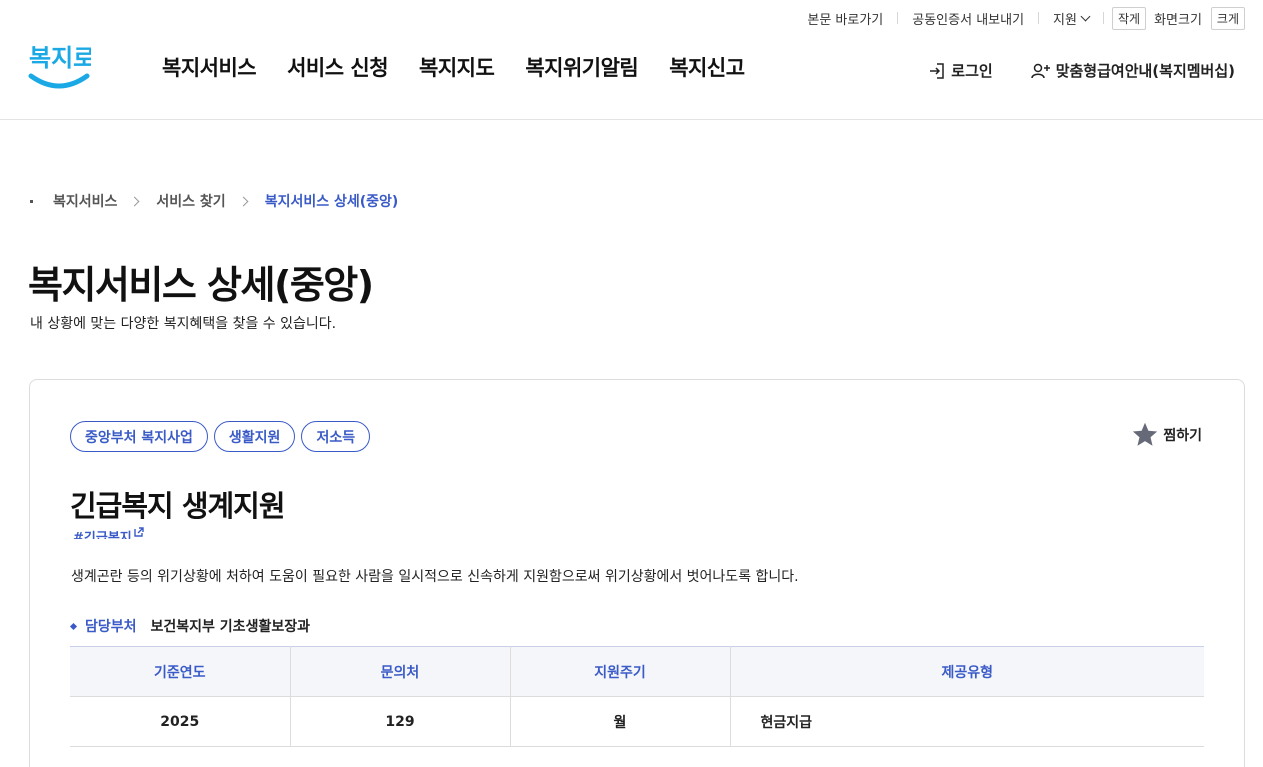 This screenshot has width=1263, height=767. I want to click on table-header-row: 기준연도 문의처 지원주기 제공유형, so click(637, 671).